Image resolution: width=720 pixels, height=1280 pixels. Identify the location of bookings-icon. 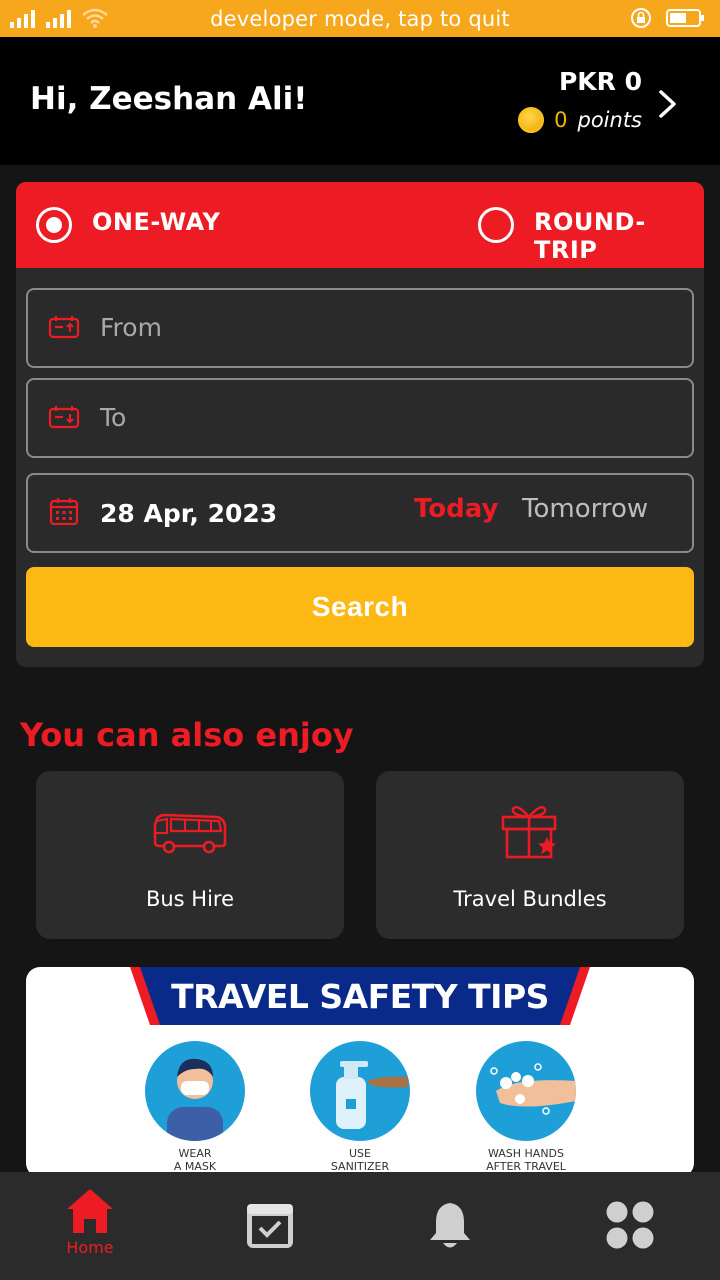
(270, 1226).